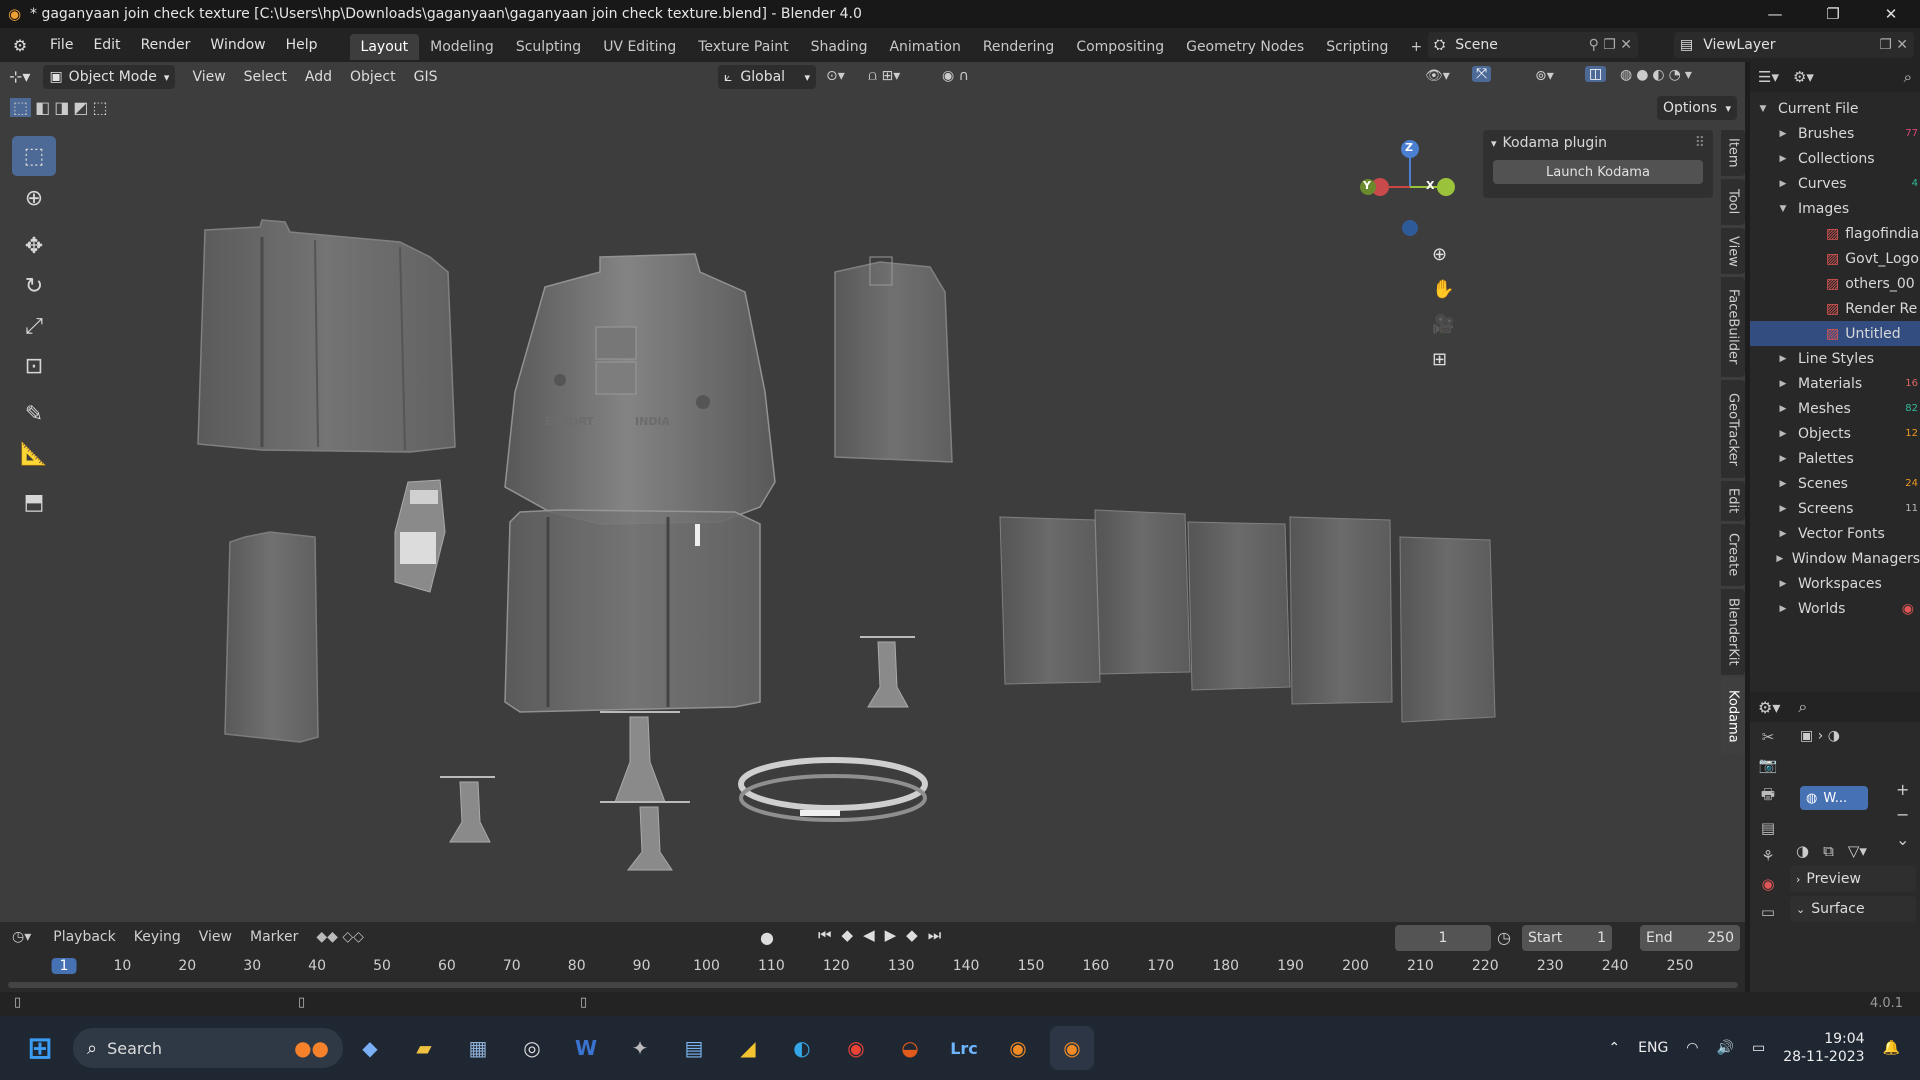 The width and height of the screenshot is (1920, 1080). I want to click on filter-icon: ▽▾, so click(1857, 851).